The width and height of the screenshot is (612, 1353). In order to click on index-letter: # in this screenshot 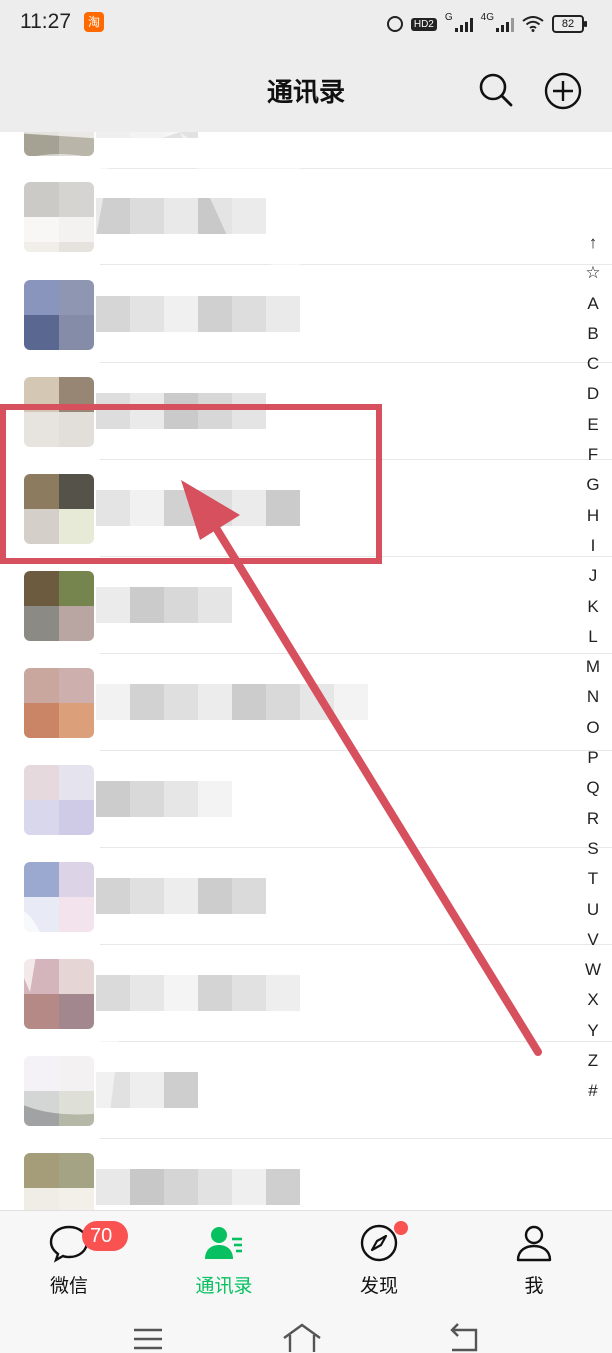, I will do `click(593, 1091)`.